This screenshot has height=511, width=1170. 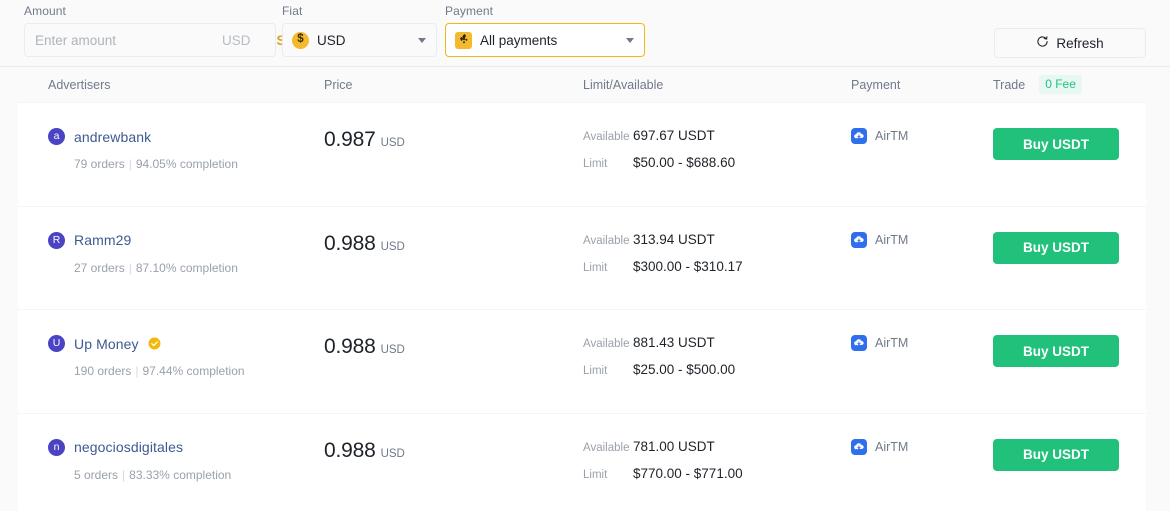 I want to click on advertiser-name-link: negociosdigitales, so click(x=128, y=447).